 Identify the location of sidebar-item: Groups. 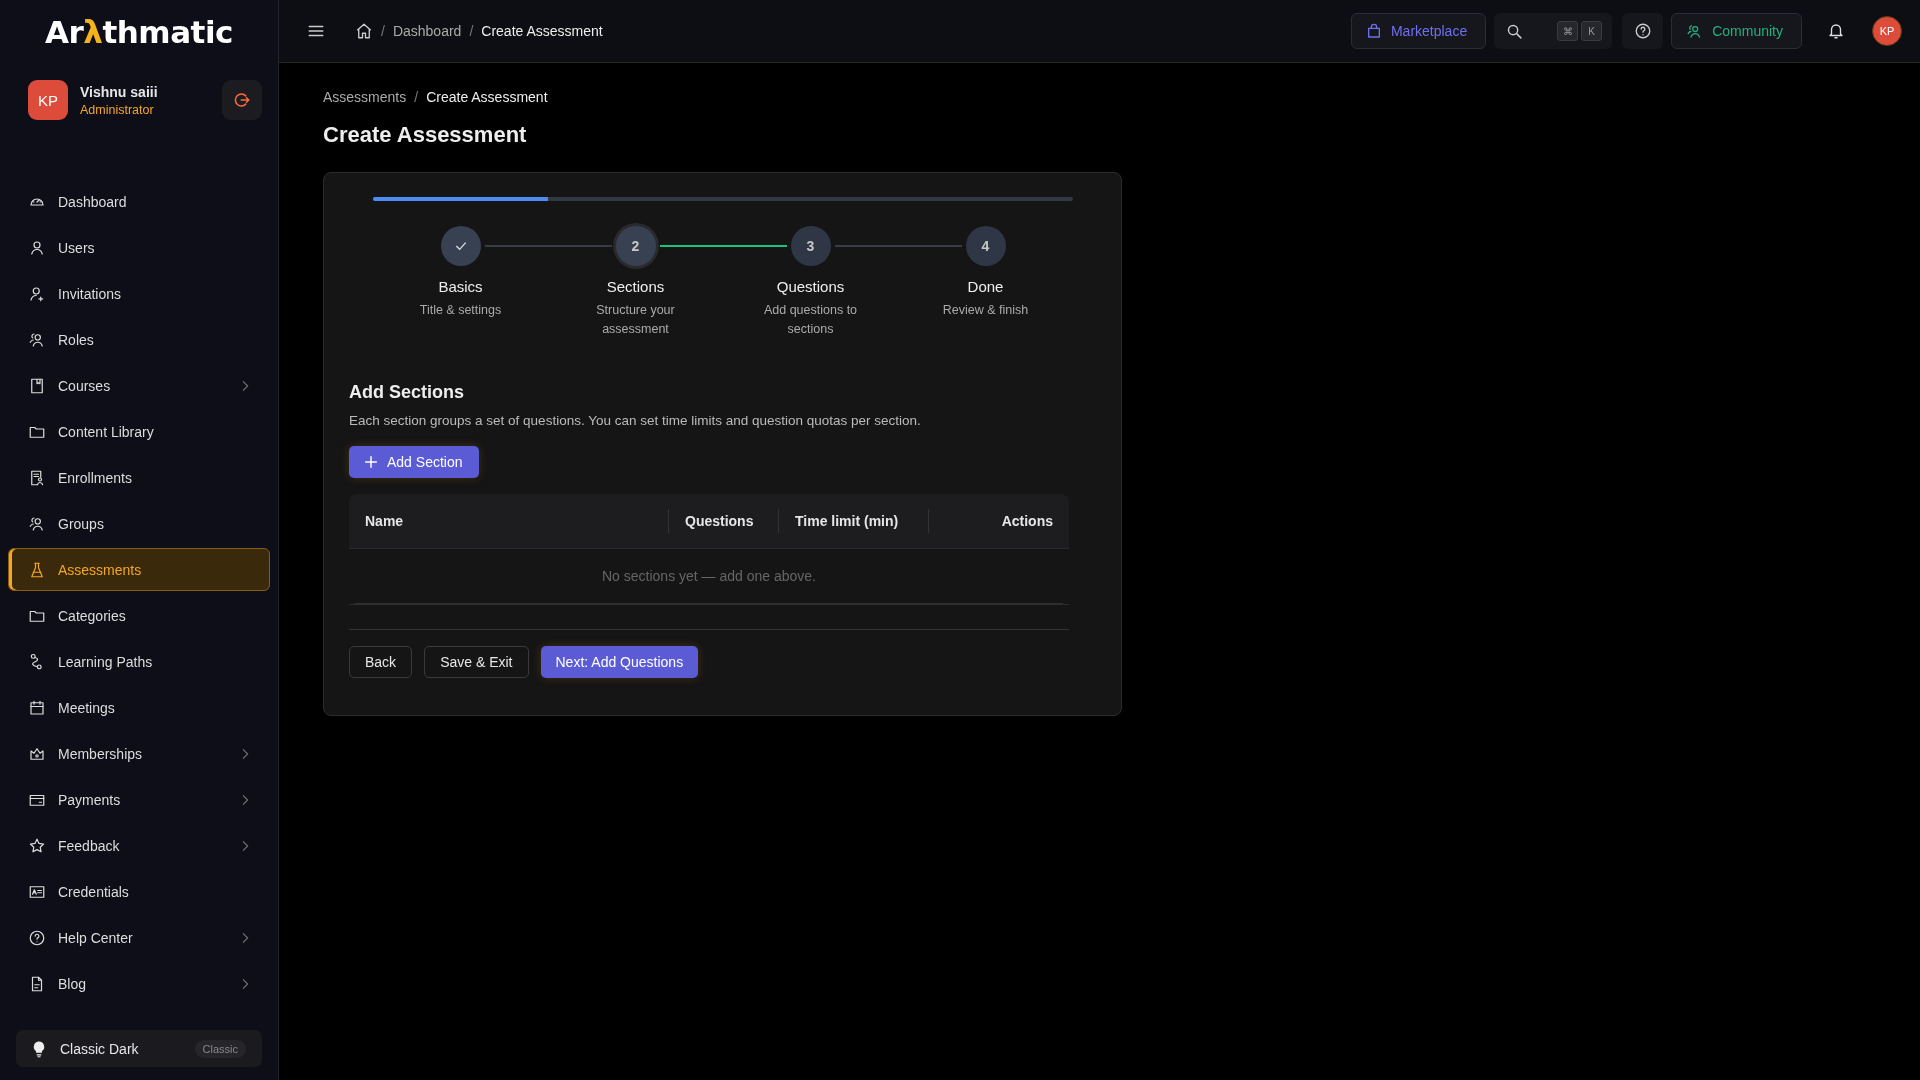
(139, 523).